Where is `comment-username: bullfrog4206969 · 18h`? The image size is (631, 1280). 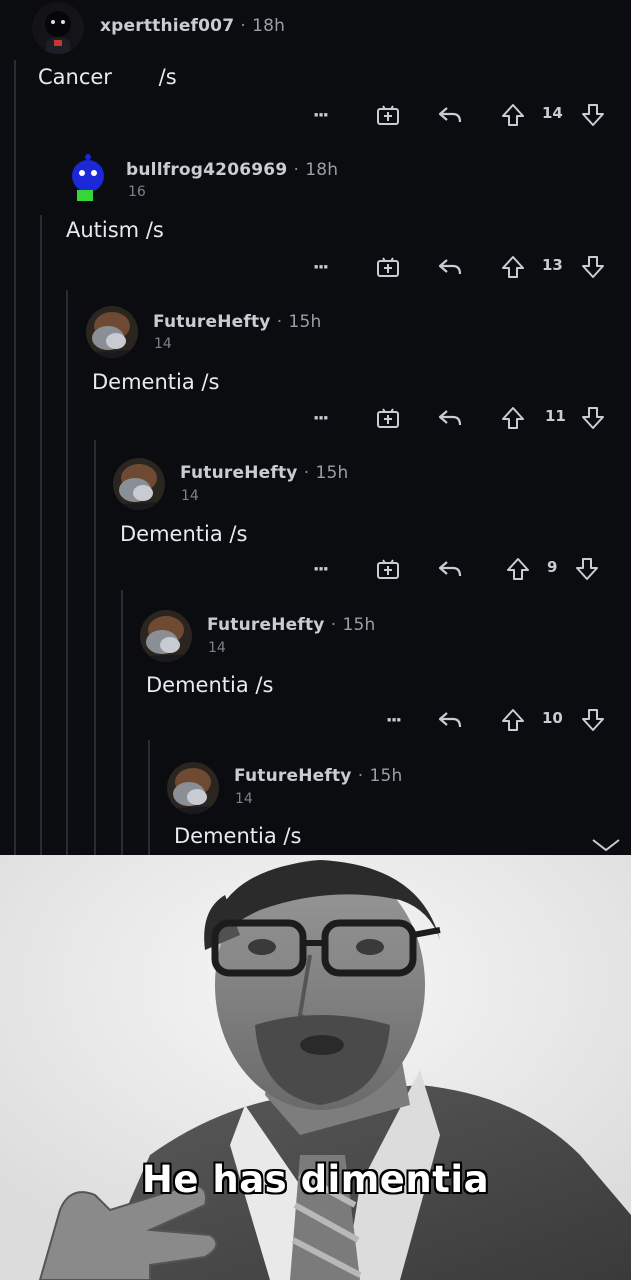
comment-username: bullfrog4206969 · 18h is located at coordinates (232, 170).